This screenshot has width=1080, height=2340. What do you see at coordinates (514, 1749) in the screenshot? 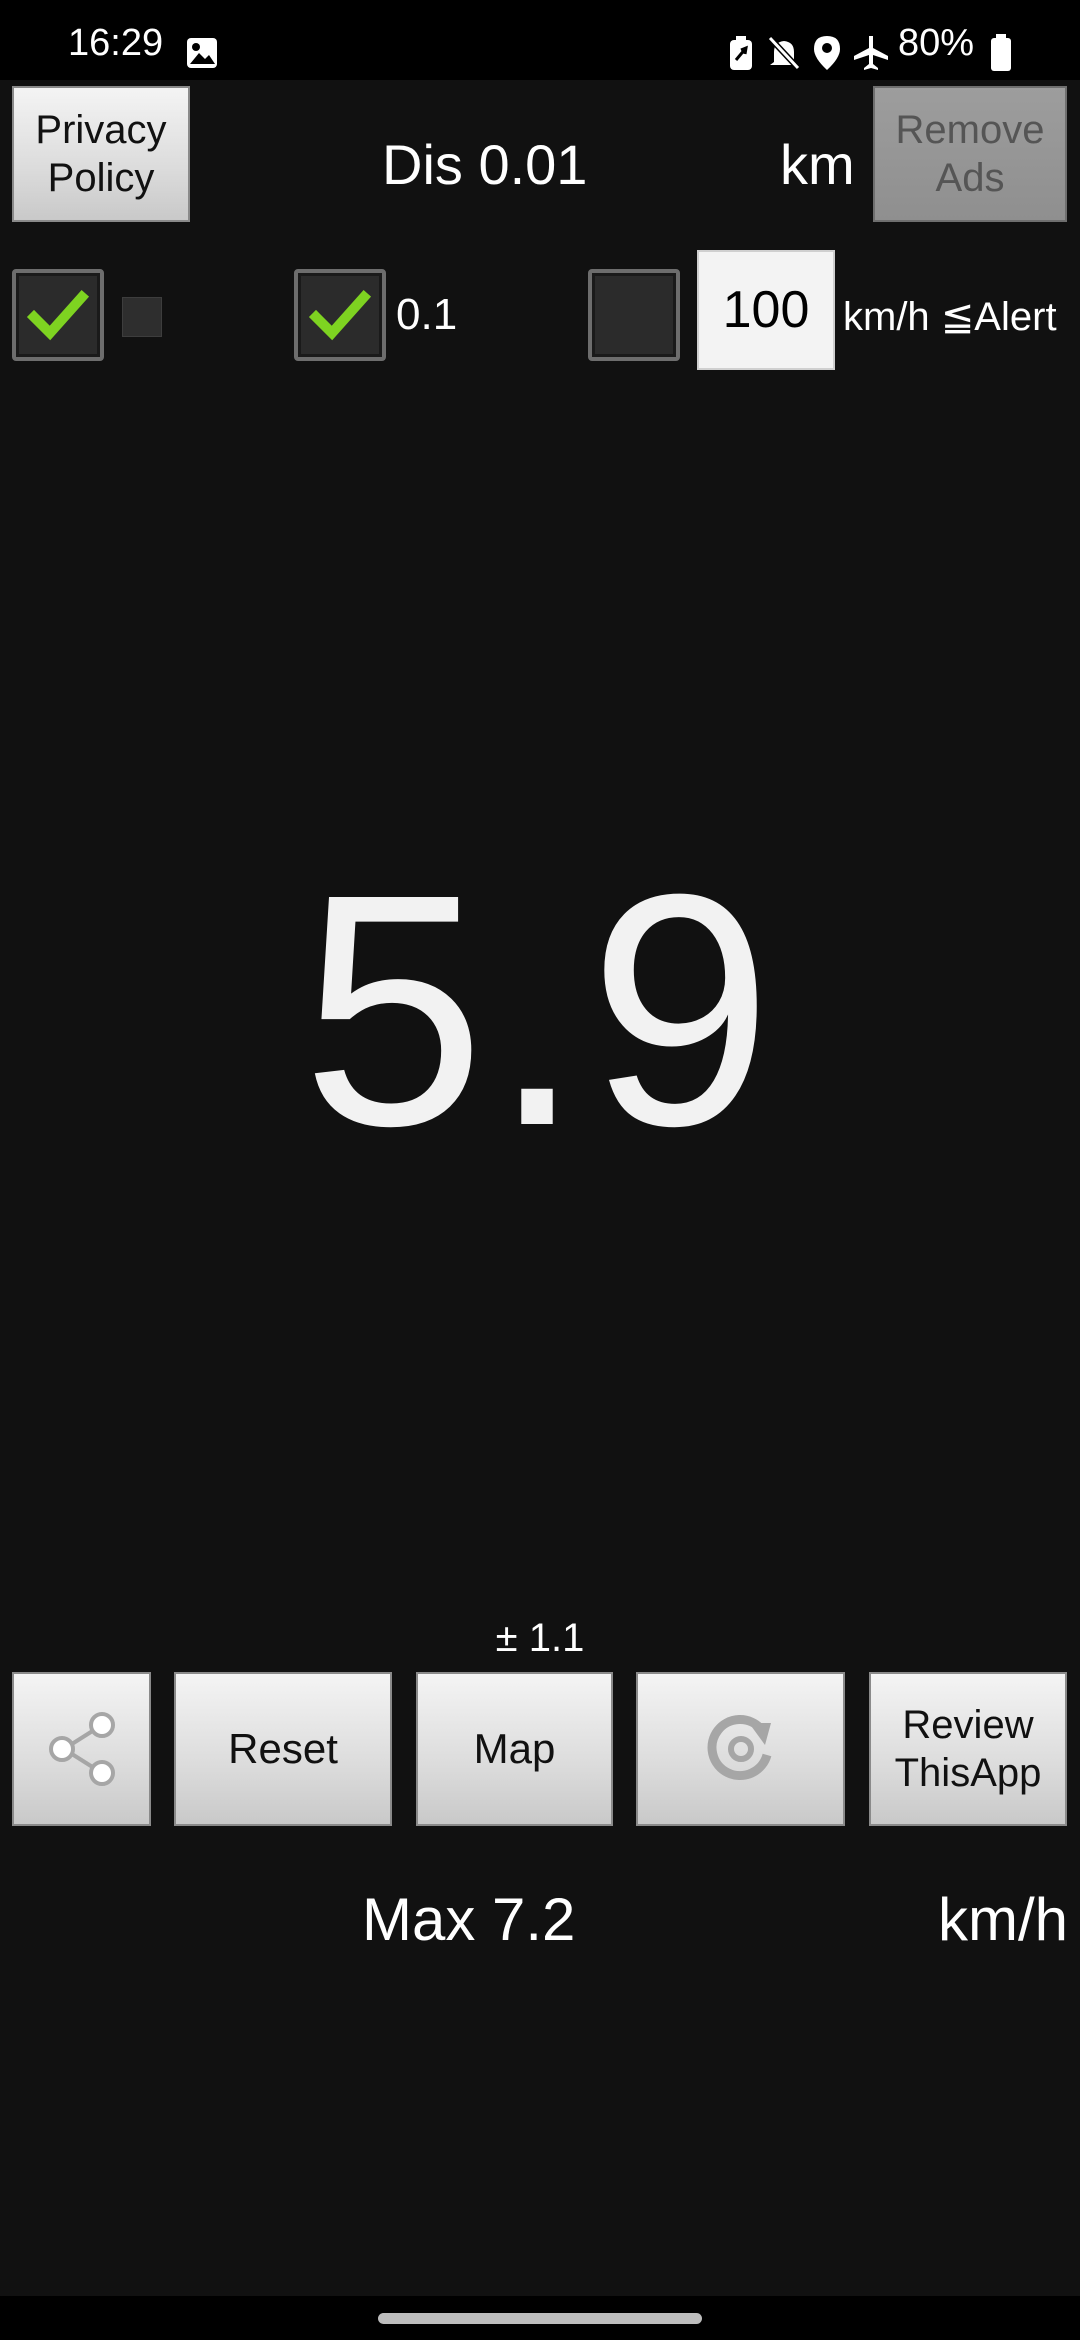
I see `map-button: Map` at bounding box center [514, 1749].